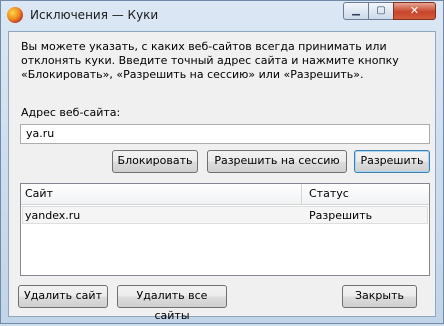  Describe the element at coordinates (225, 194) in the screenshot. I see `list-header: Сайт Статус` at that location.